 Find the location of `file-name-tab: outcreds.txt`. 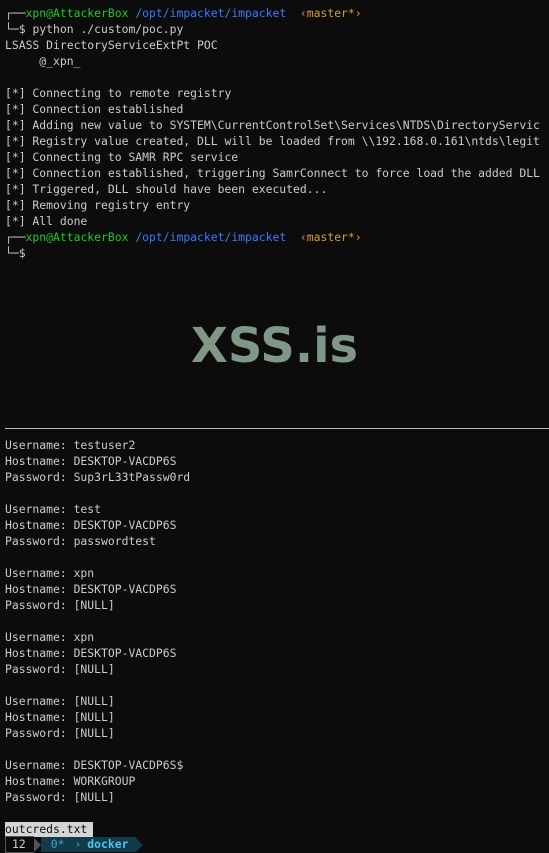

file-name-tab: outcreds.txt is located at coordinates (49, 829).